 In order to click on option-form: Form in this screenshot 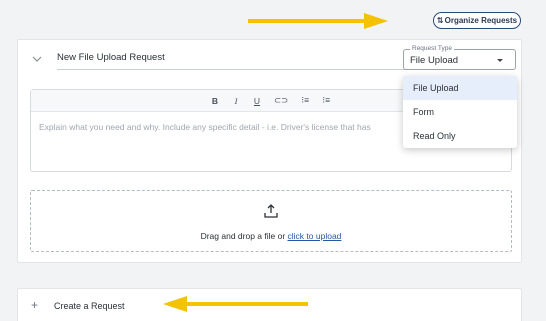, I will do `click(460, 112)`.